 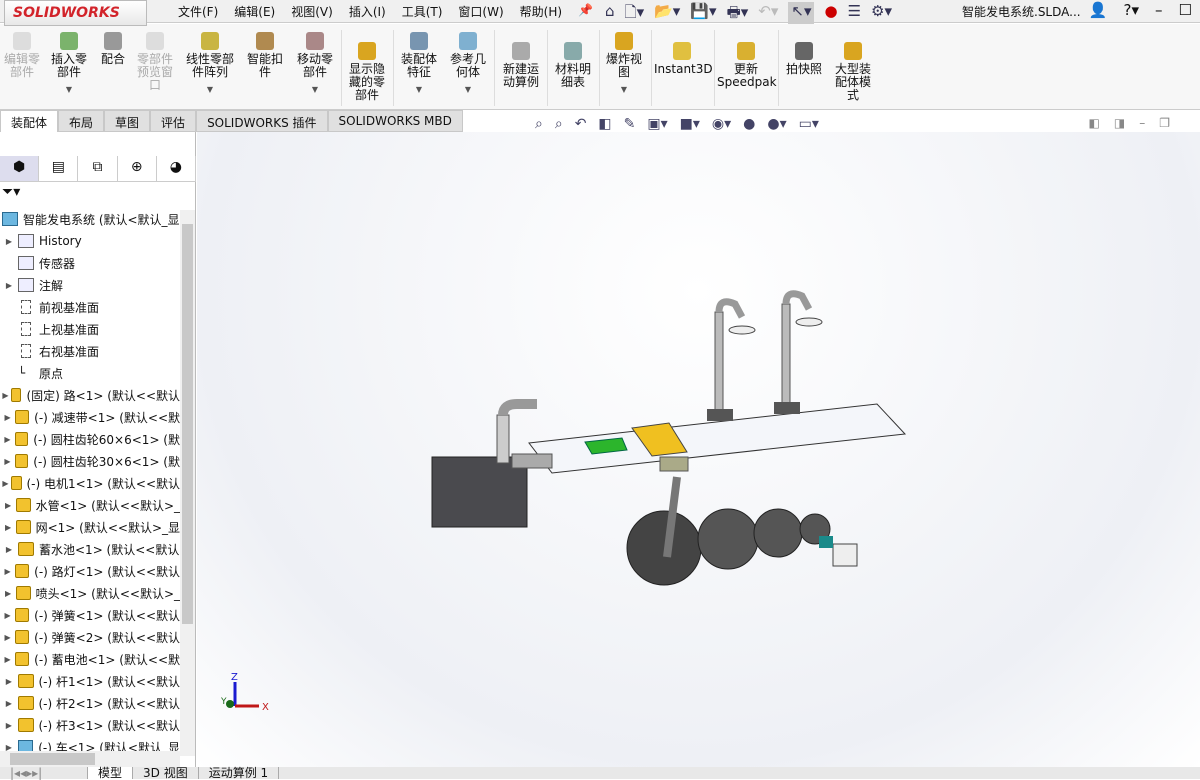 What do you see at coordinates (90, 241) in the screenshot?
I see `tree-item: ▶ History` at bounding box center [90, 241].